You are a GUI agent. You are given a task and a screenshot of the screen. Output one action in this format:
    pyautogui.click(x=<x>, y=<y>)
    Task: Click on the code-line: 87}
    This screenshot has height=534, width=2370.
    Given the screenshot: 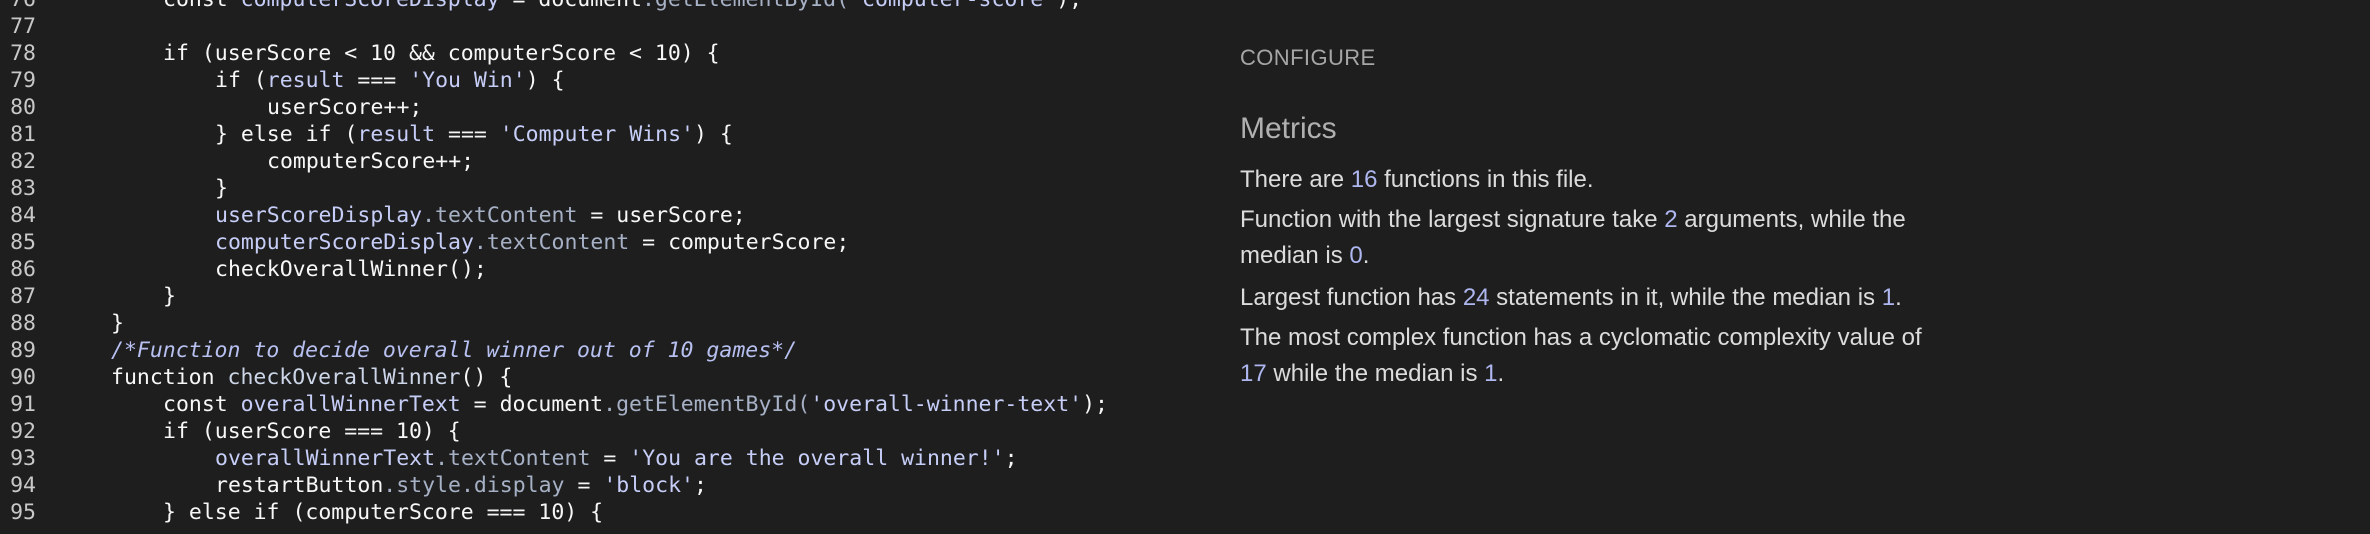 What is the action you would take?
    pyautogui.click(x=610, y=296)
    